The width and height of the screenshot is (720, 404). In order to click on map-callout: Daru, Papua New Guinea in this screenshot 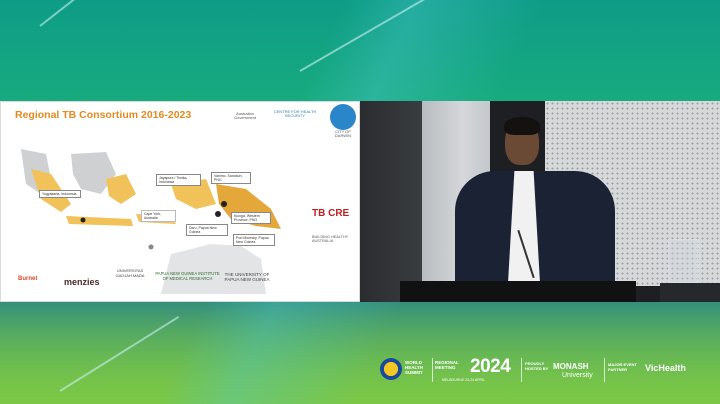, I will do `click(207, 230)`.